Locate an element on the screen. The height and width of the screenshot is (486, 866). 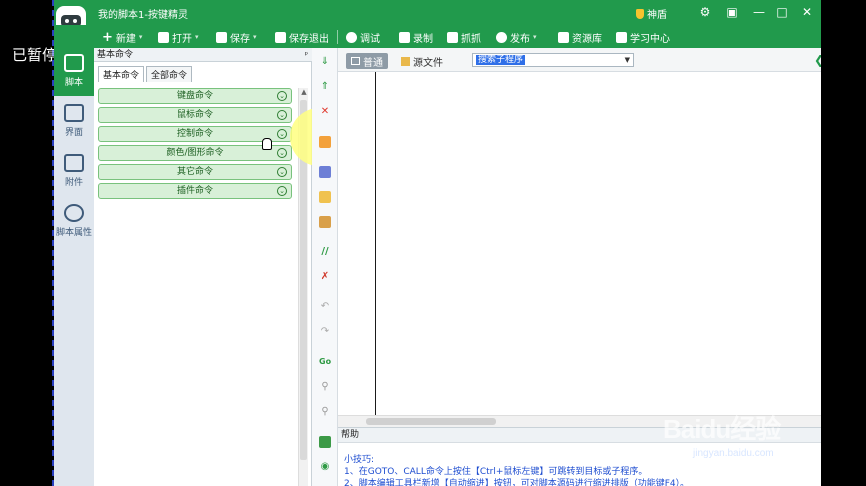
open-button: 打开 ▾ is located at coordinates (178, 37).